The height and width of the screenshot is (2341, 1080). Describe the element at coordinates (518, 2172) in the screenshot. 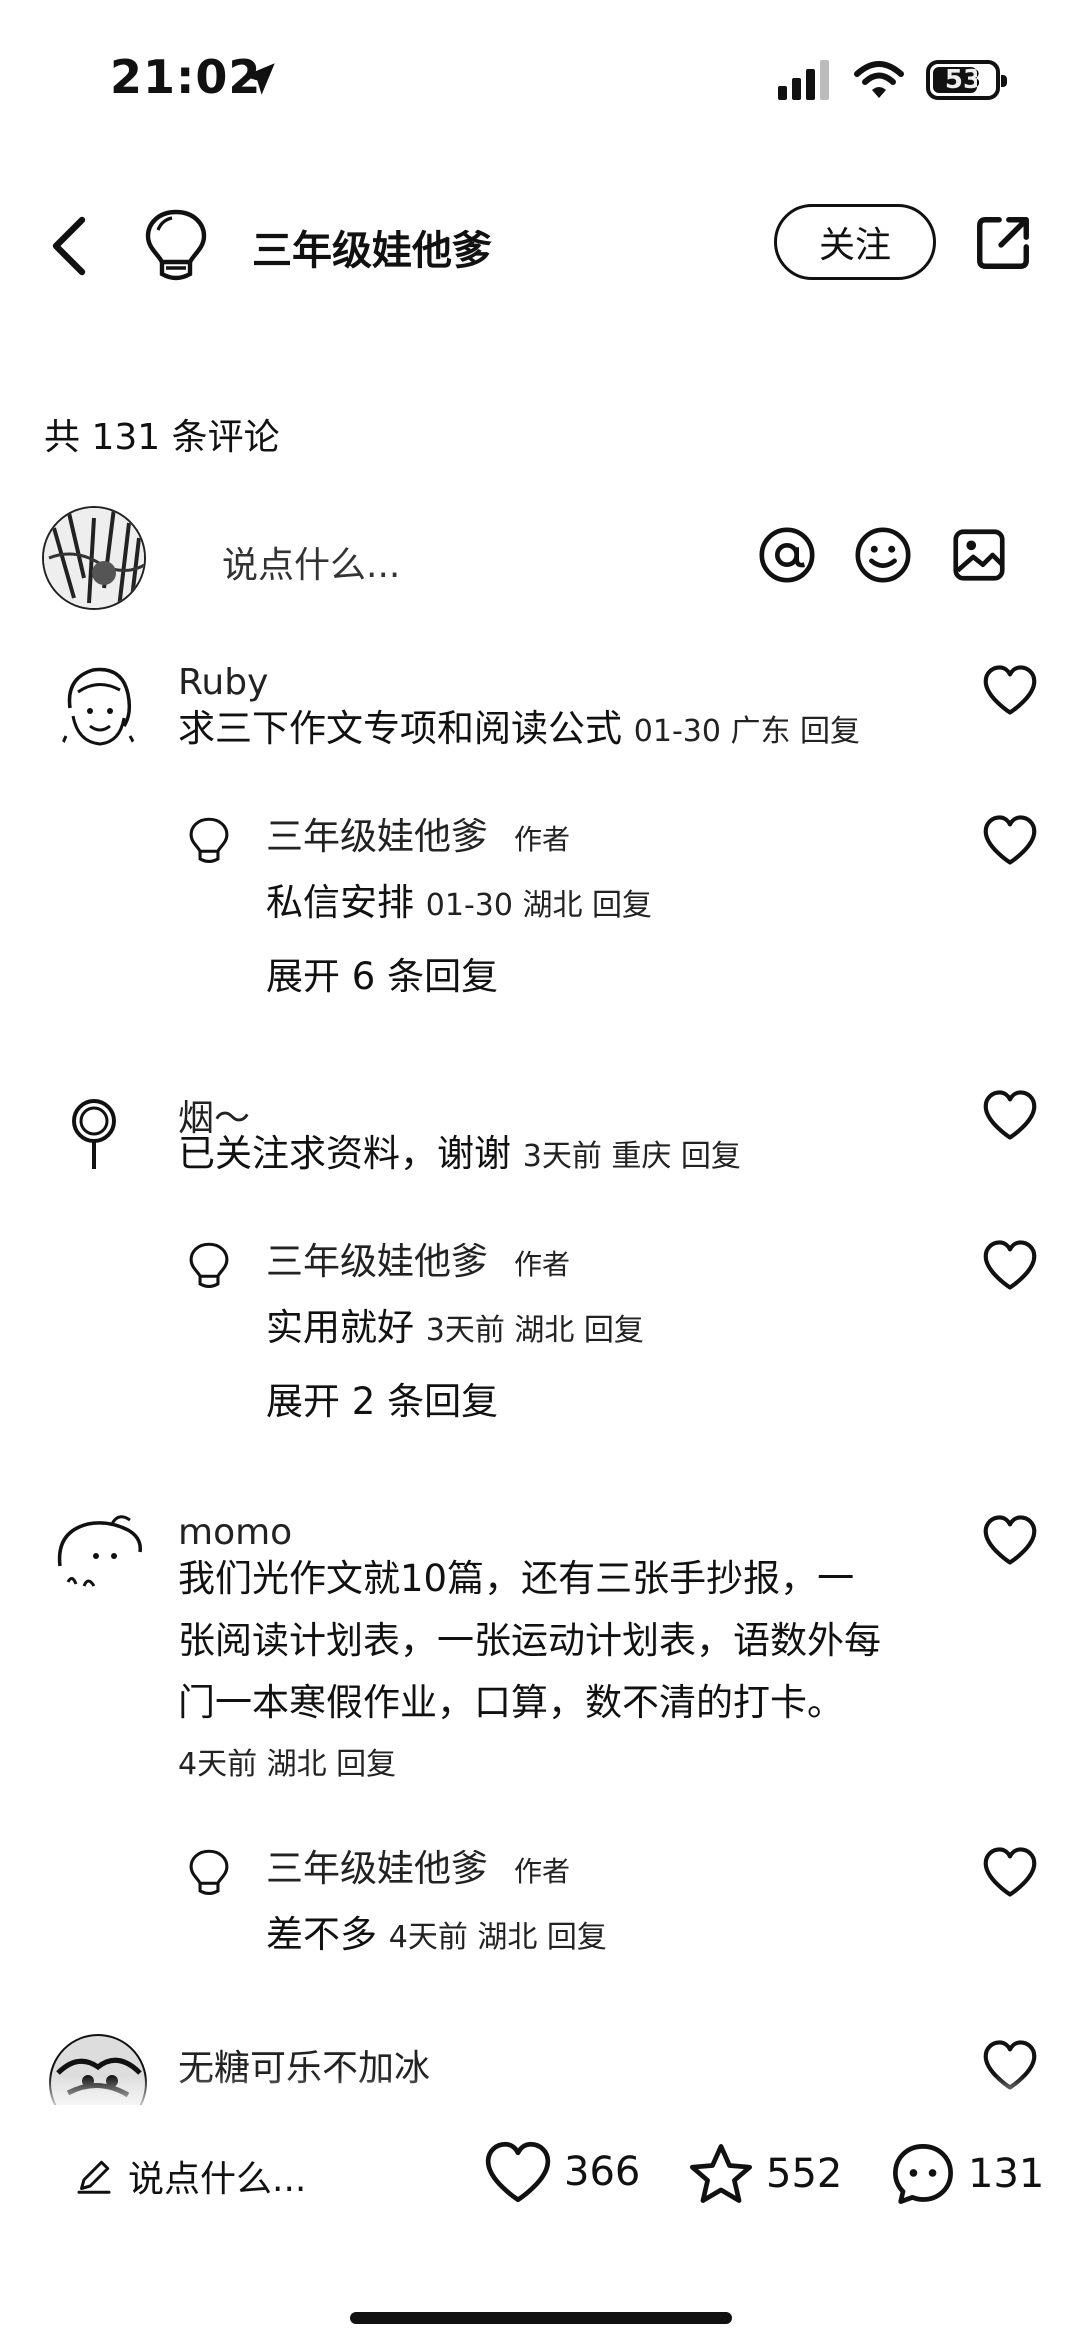

I see `heart-icon` at that location.